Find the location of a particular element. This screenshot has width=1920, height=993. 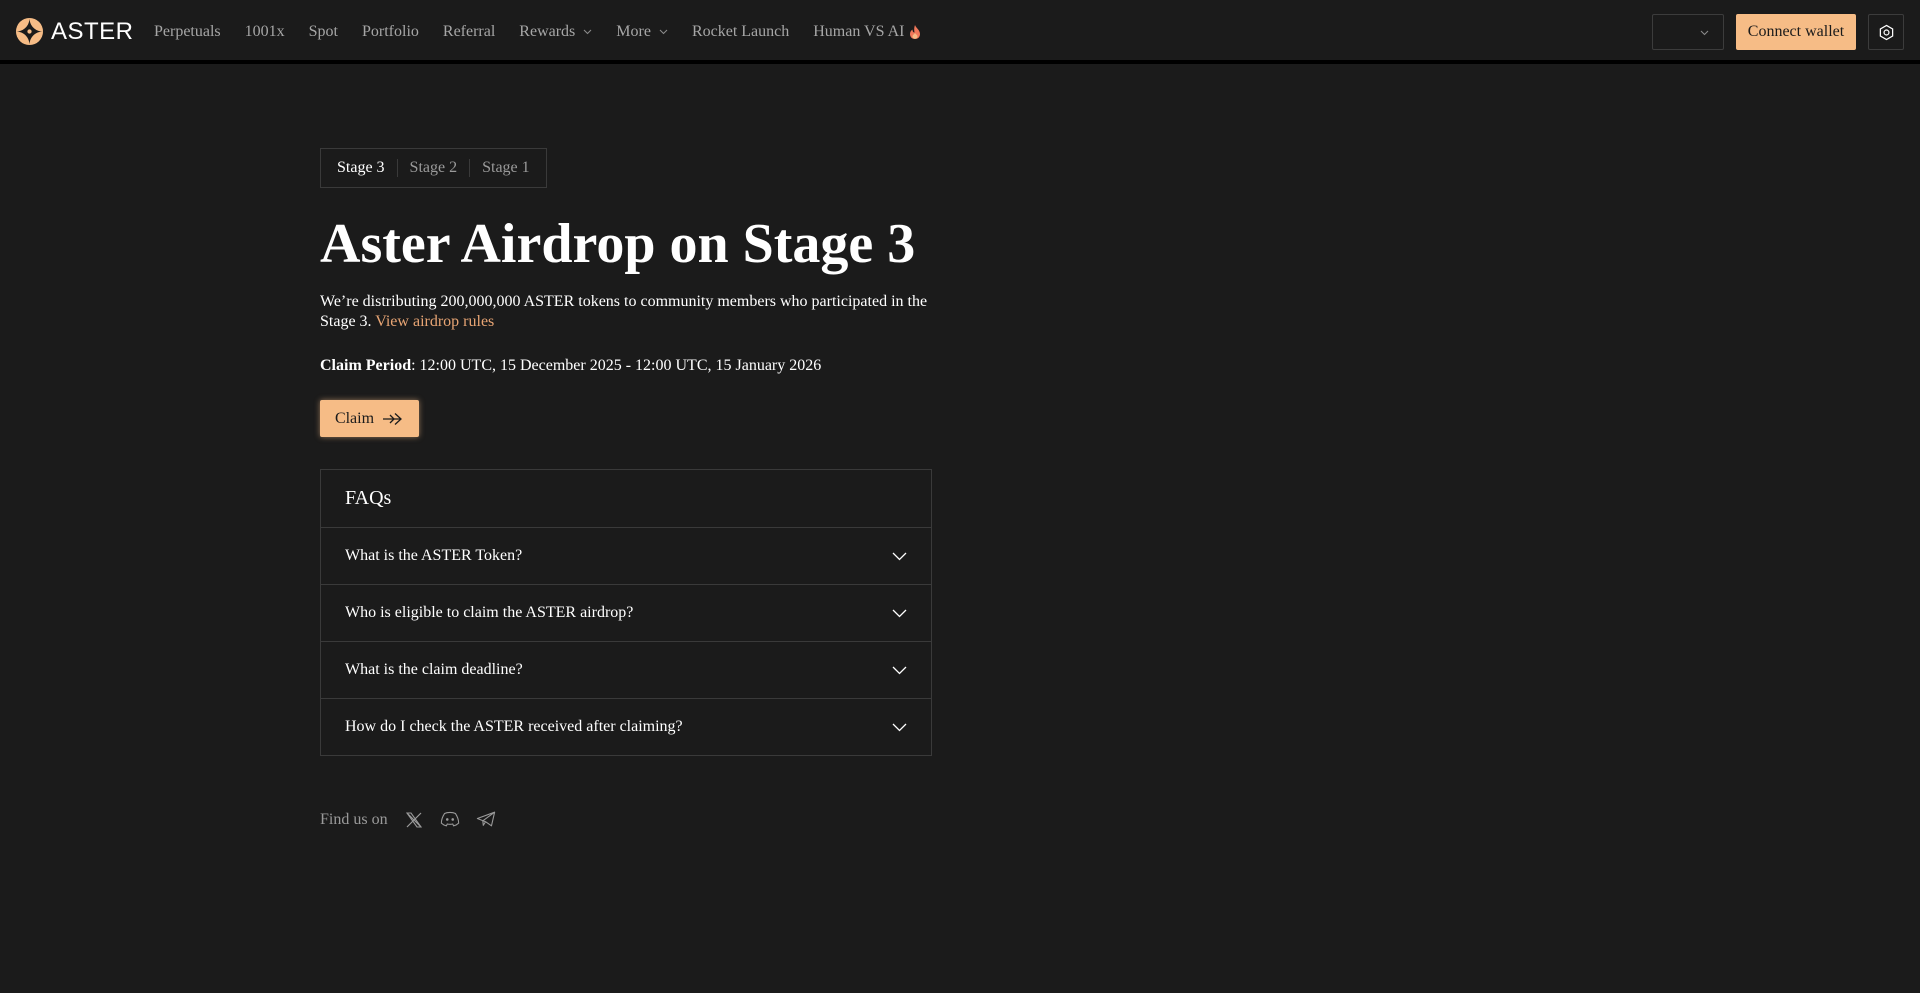

nav-rewards: Rewards is located at coordinates (555, 32).